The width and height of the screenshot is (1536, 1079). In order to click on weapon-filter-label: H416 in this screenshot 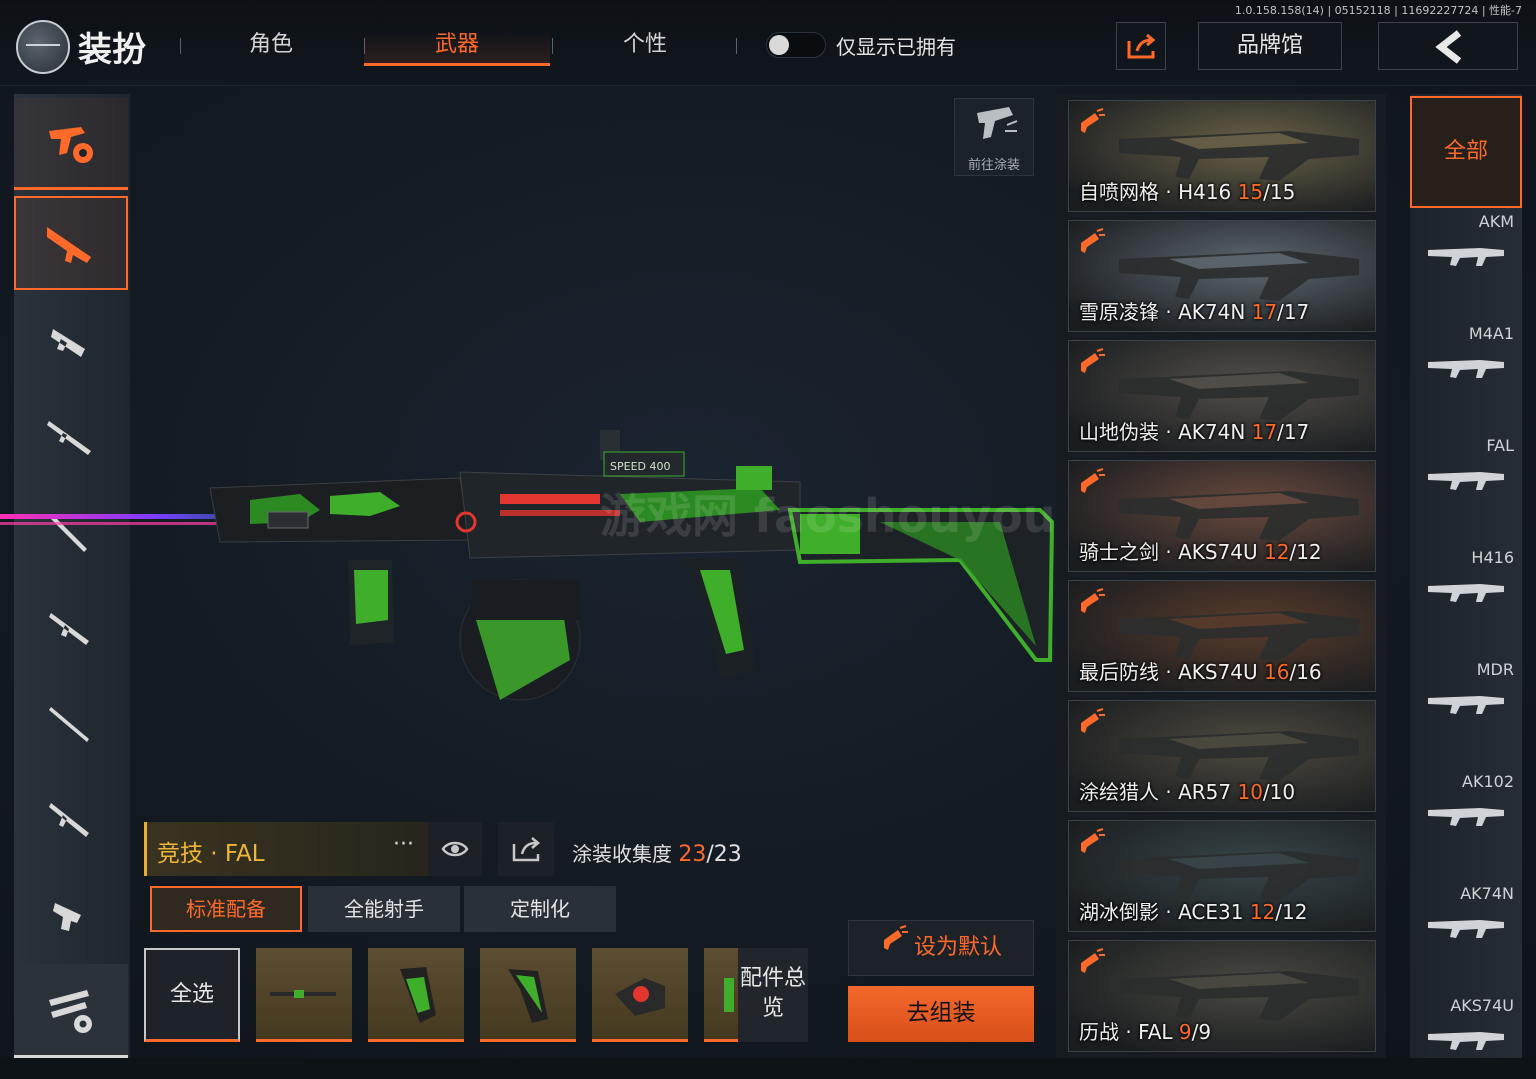, I will do `click(1492, 557)`.